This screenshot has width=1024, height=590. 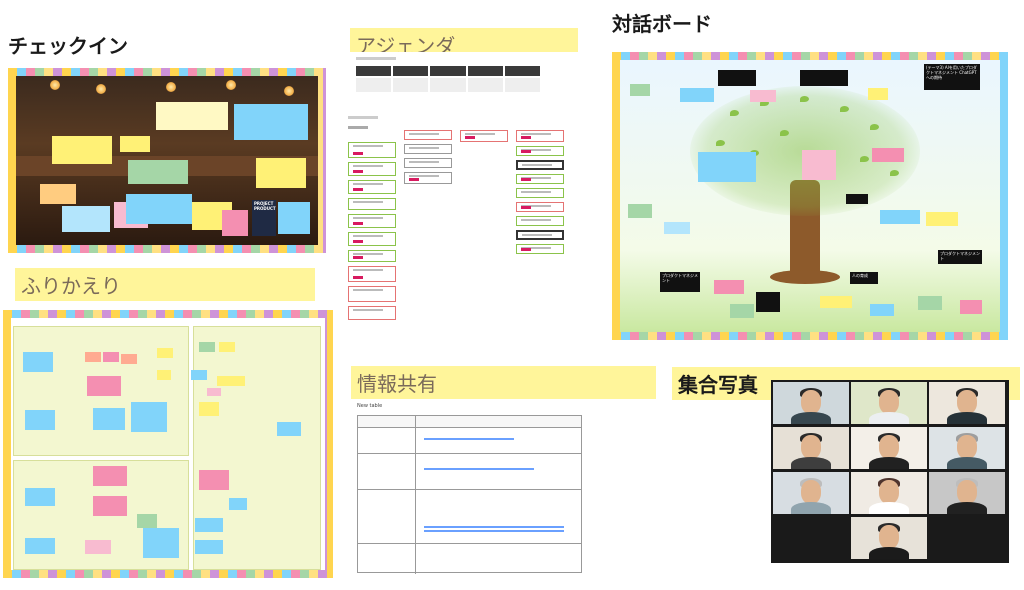 I want to click on agenda-table, so click(x=448, y=79).